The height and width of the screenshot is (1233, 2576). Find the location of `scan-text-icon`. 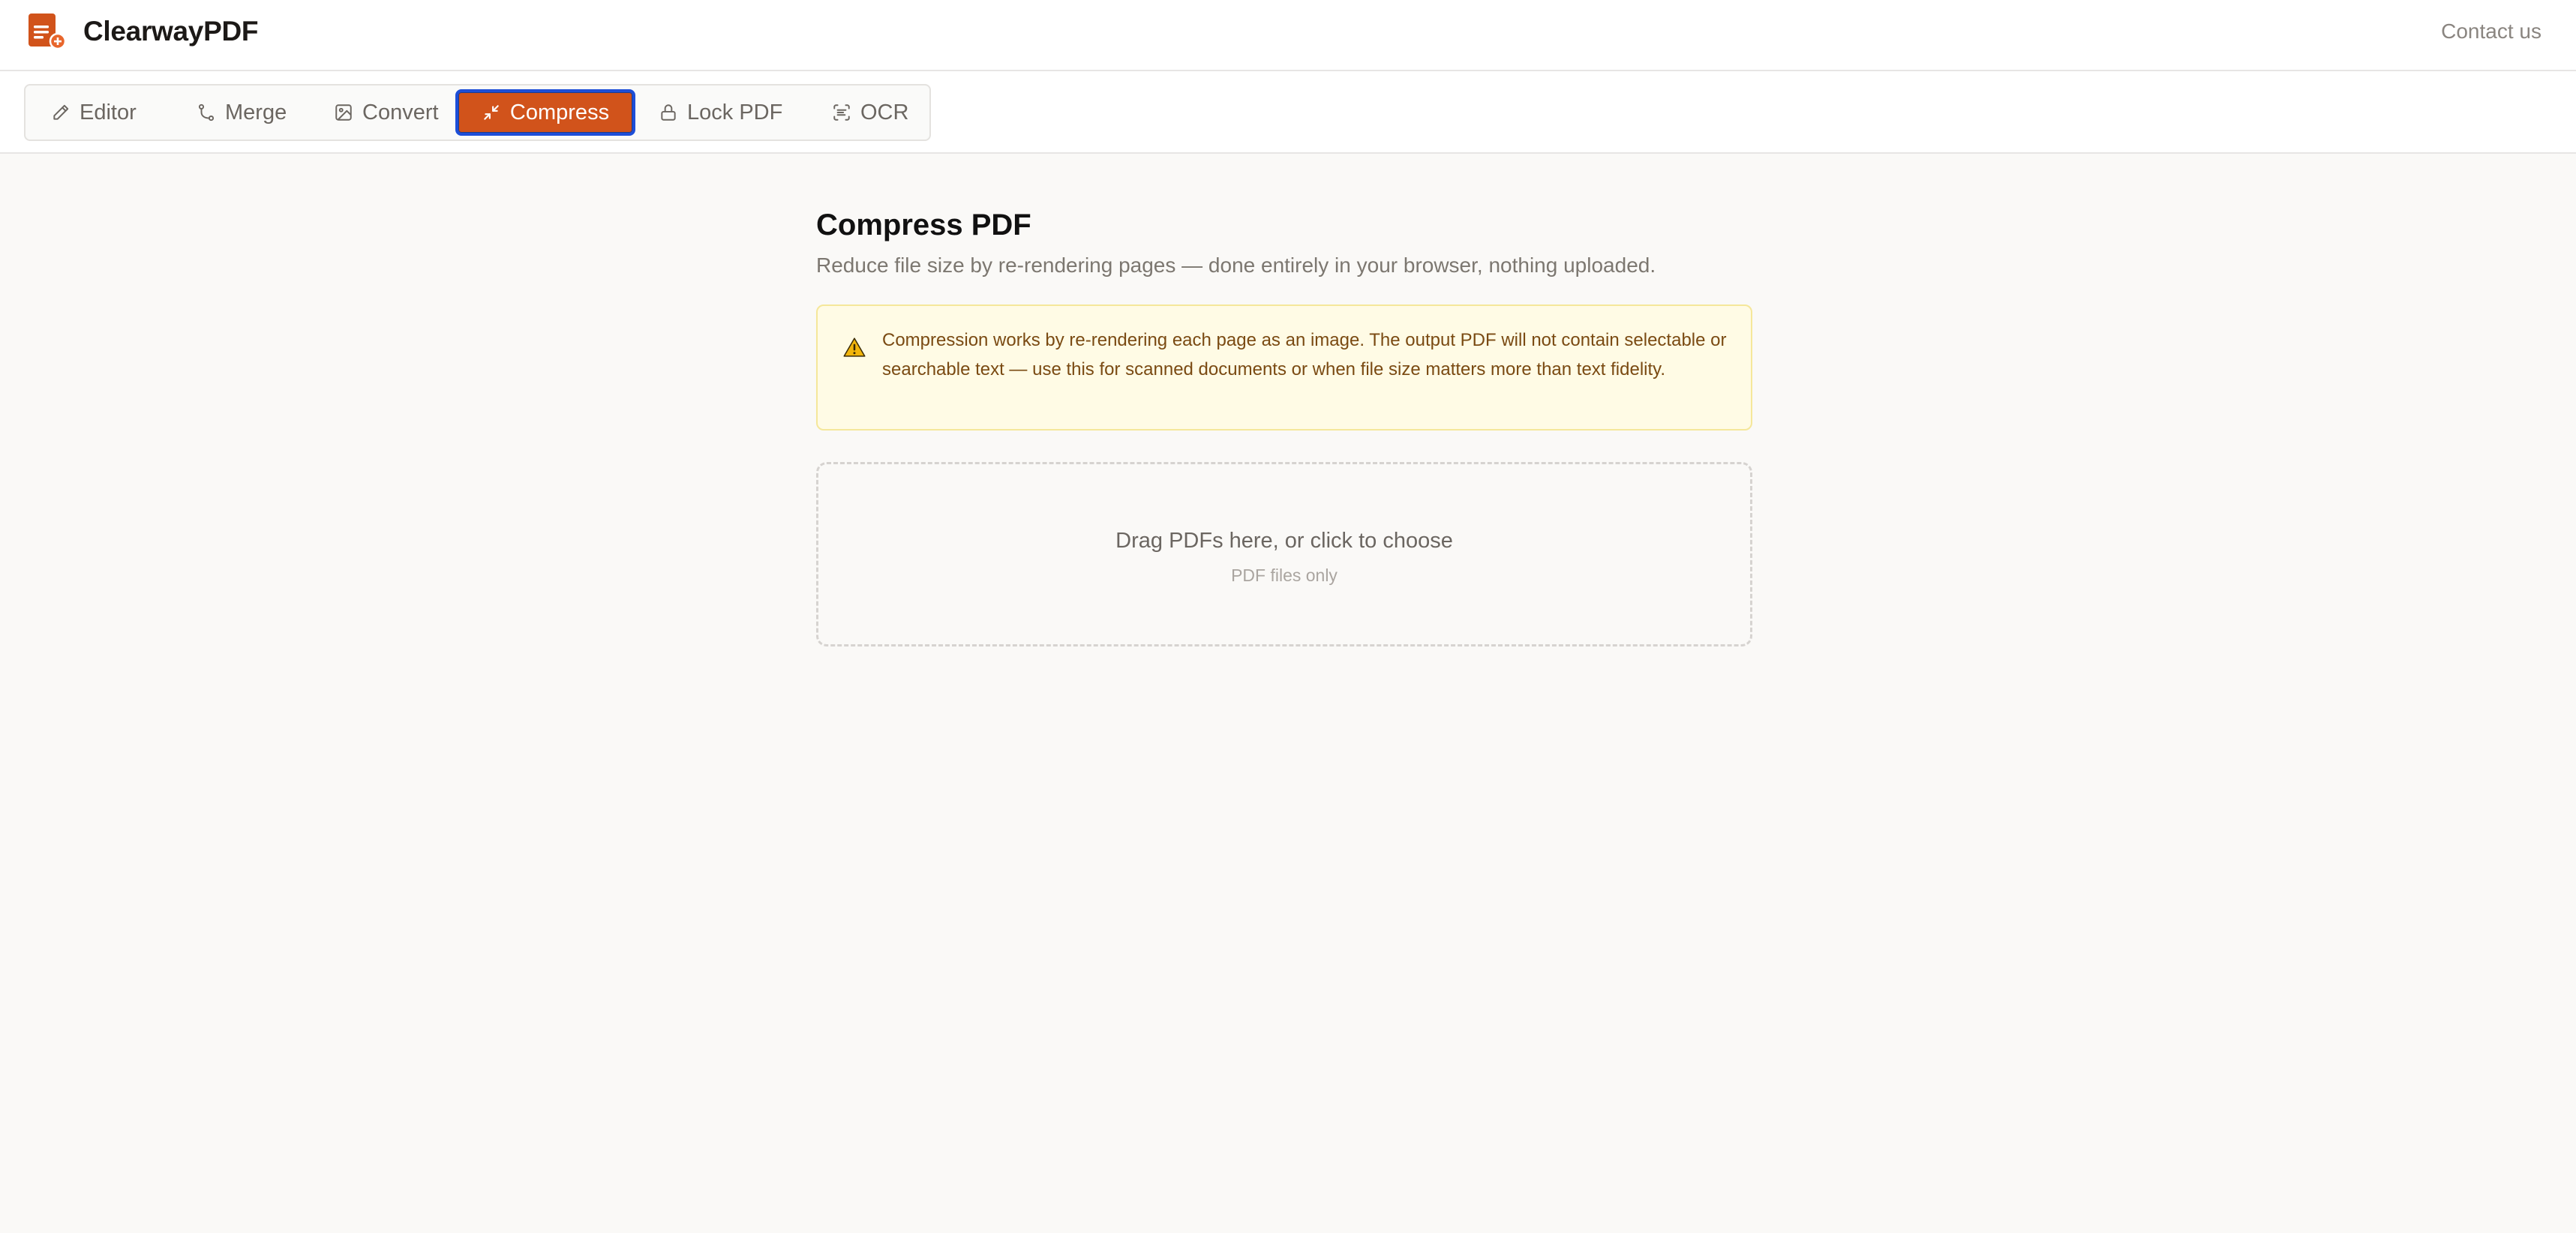

scan-text-icon is located at coordinates (841, 112).